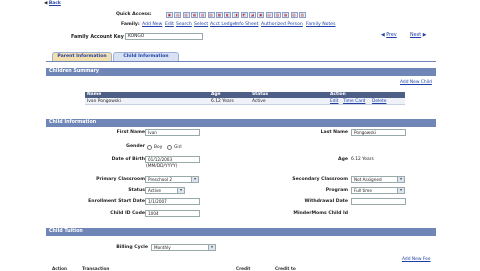 Image resolution: width=480 pixels, height=271 pixels. I want to click on tuition-col-transaction: Transaction, so click(96, 268).